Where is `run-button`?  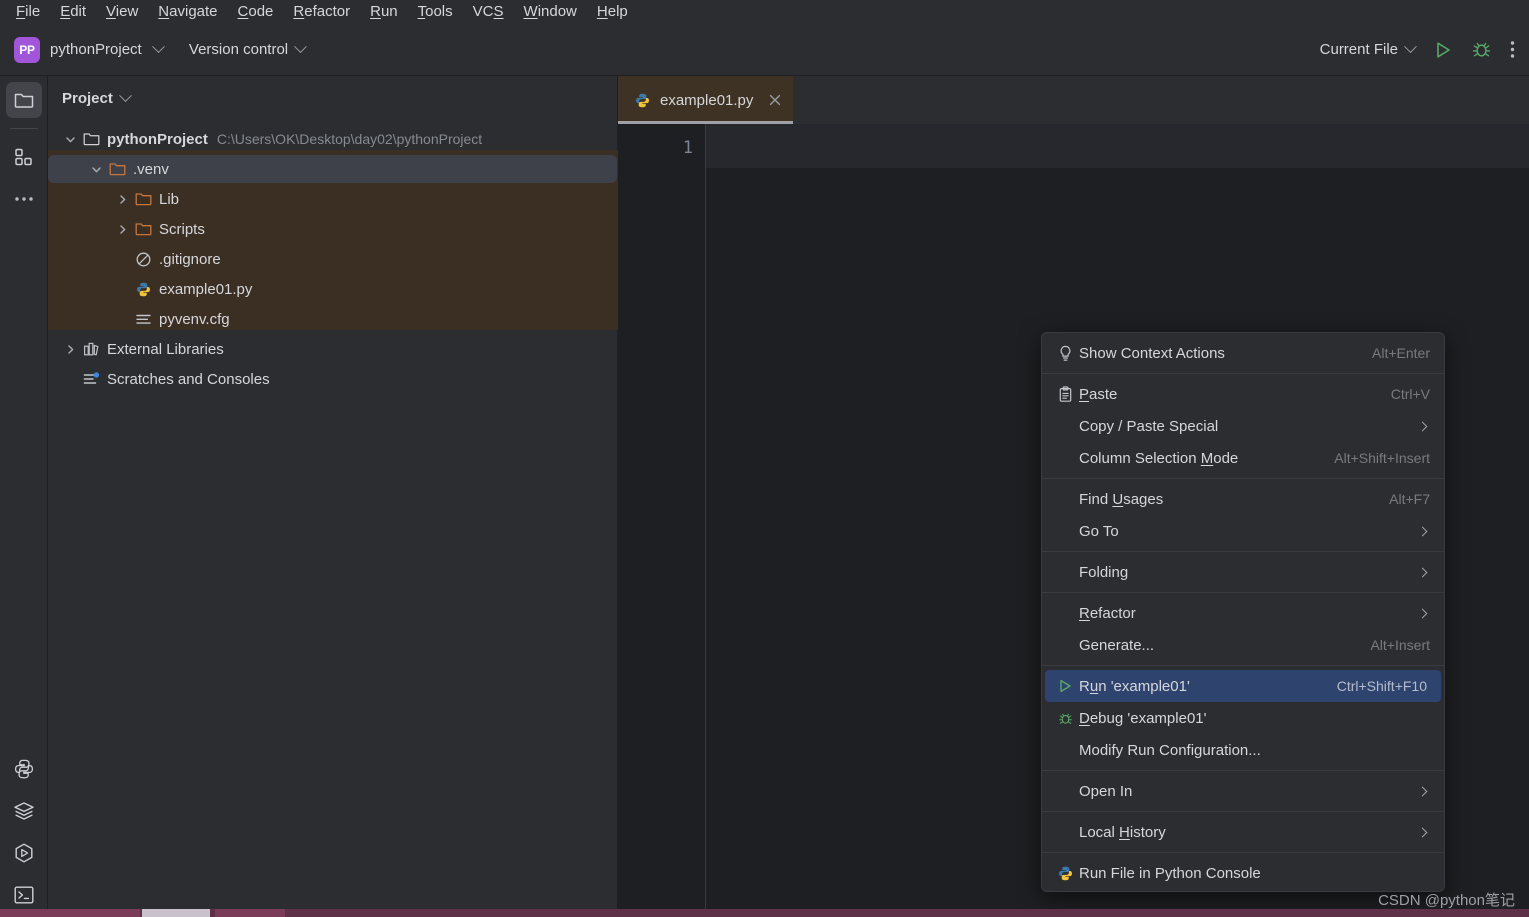 run-button is located at coordinates (1443, 50).